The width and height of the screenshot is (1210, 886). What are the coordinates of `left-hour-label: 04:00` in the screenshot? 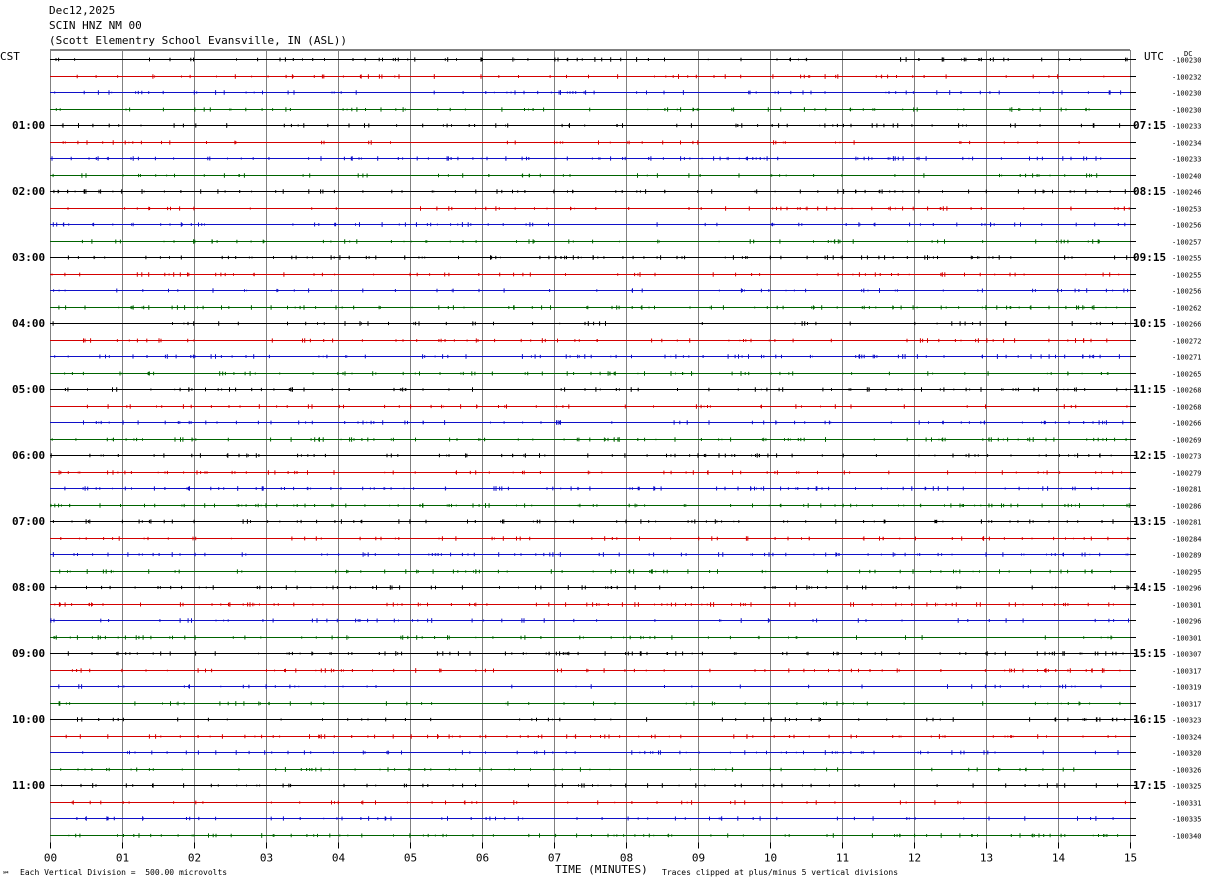 It's located at (28, 323).